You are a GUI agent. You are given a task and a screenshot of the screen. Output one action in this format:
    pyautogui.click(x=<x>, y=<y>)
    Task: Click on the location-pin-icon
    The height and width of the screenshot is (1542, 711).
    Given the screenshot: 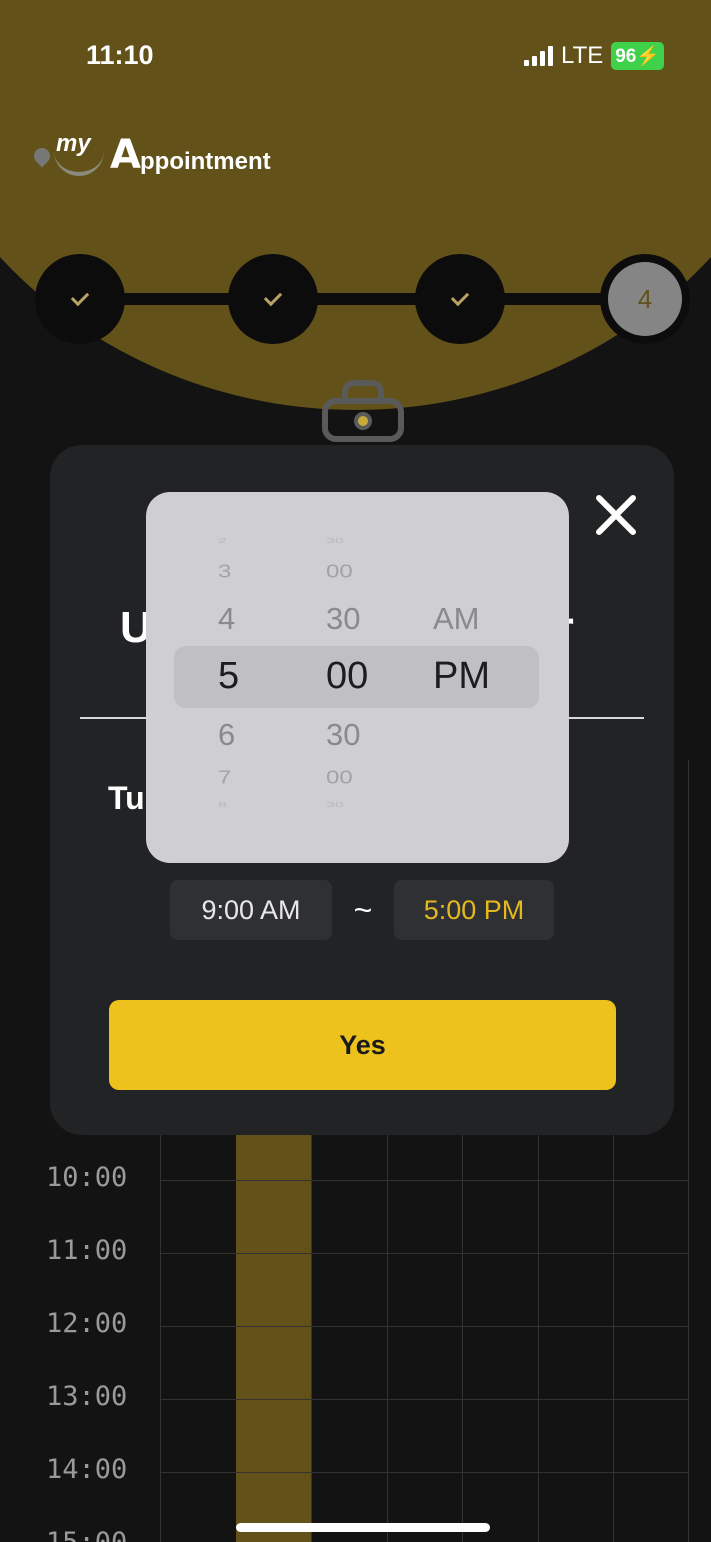 What is the action you would take?
    pyautogui.click(x=42, y=156)
    